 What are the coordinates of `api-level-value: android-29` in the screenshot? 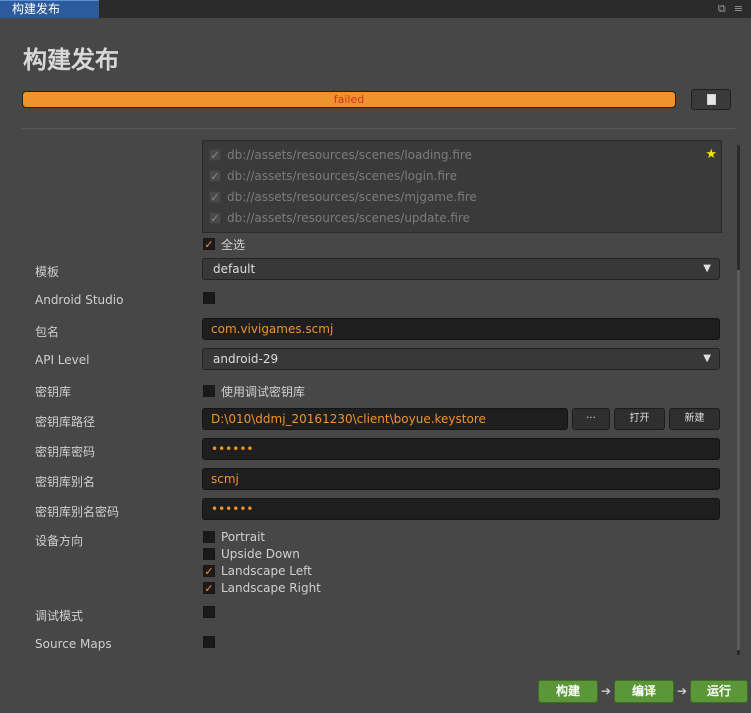 It's located at (246, 359).